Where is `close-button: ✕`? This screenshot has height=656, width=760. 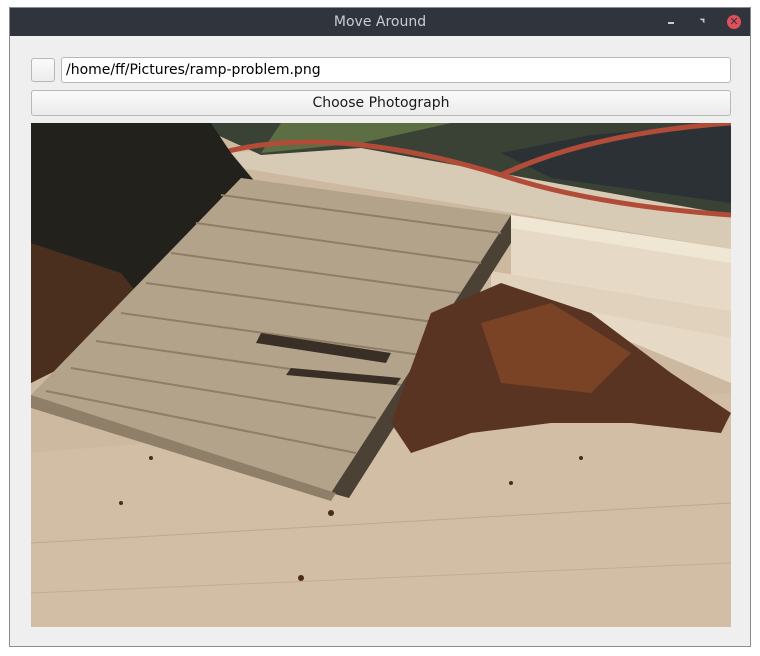 close-button: ✕ is located at coordinates (734, 22).